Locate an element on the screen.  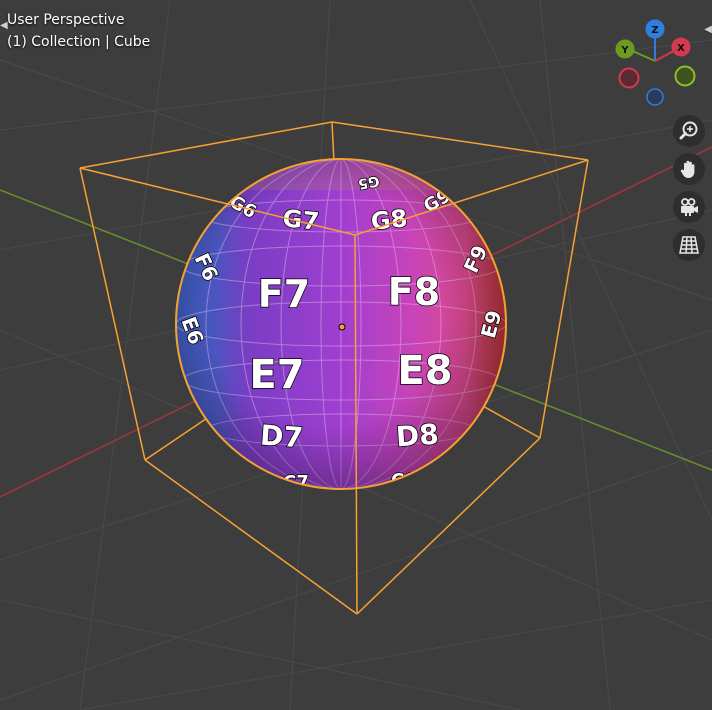
hand-icon is located at coordinates (687, 169).